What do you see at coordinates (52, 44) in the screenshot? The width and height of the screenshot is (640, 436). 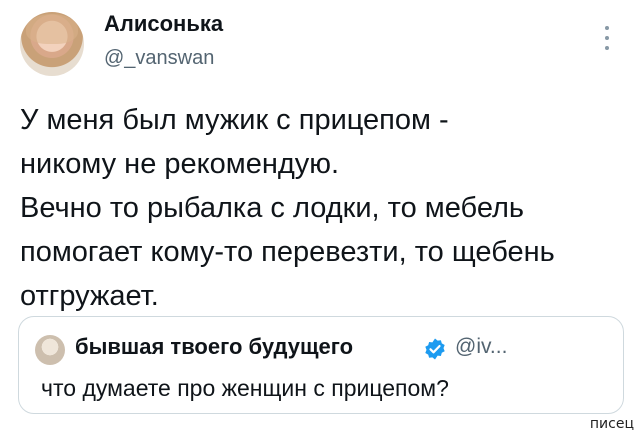 I see `author-avatar` at bounding box center [52, 44].